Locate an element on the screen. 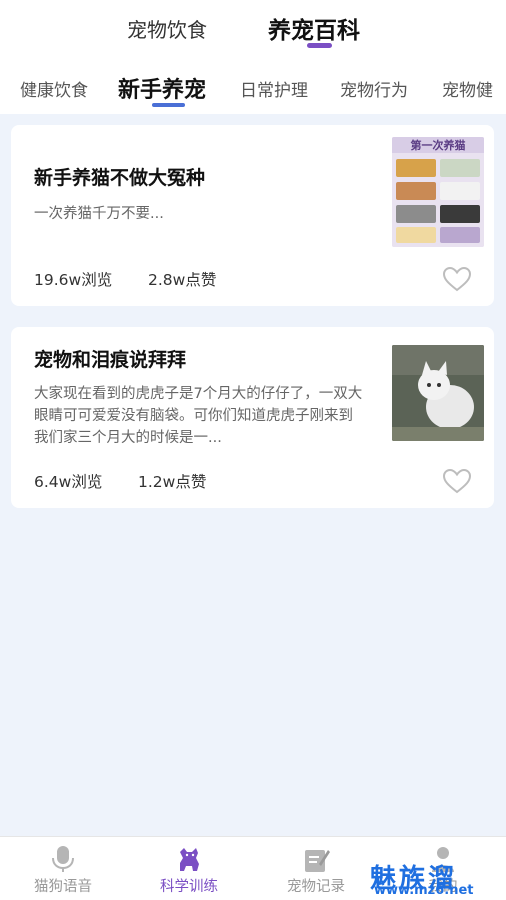 The image size is (506, 900). category-tab-bar: 健康饮食 新手养宠 日常护理 宠物行为 宠物健 is located at coordinates (253, 87).